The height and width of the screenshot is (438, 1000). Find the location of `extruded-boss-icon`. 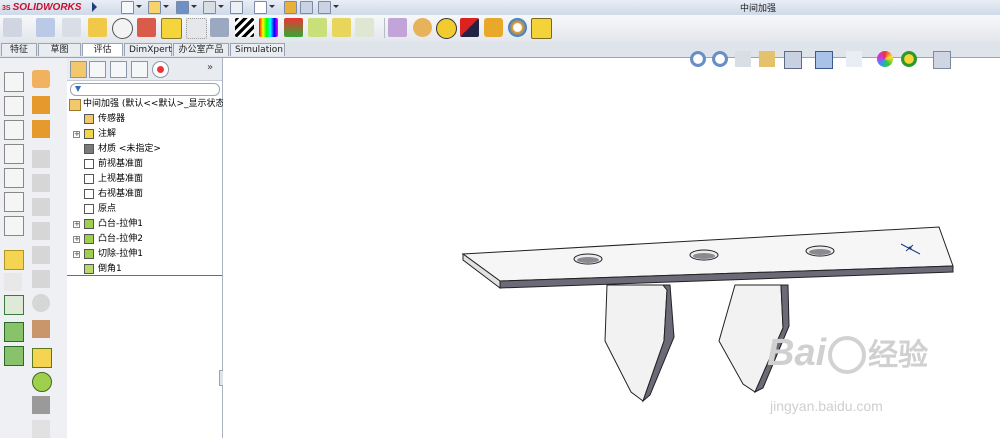

extruded-boss-icon is located at coordinates (14, 82).